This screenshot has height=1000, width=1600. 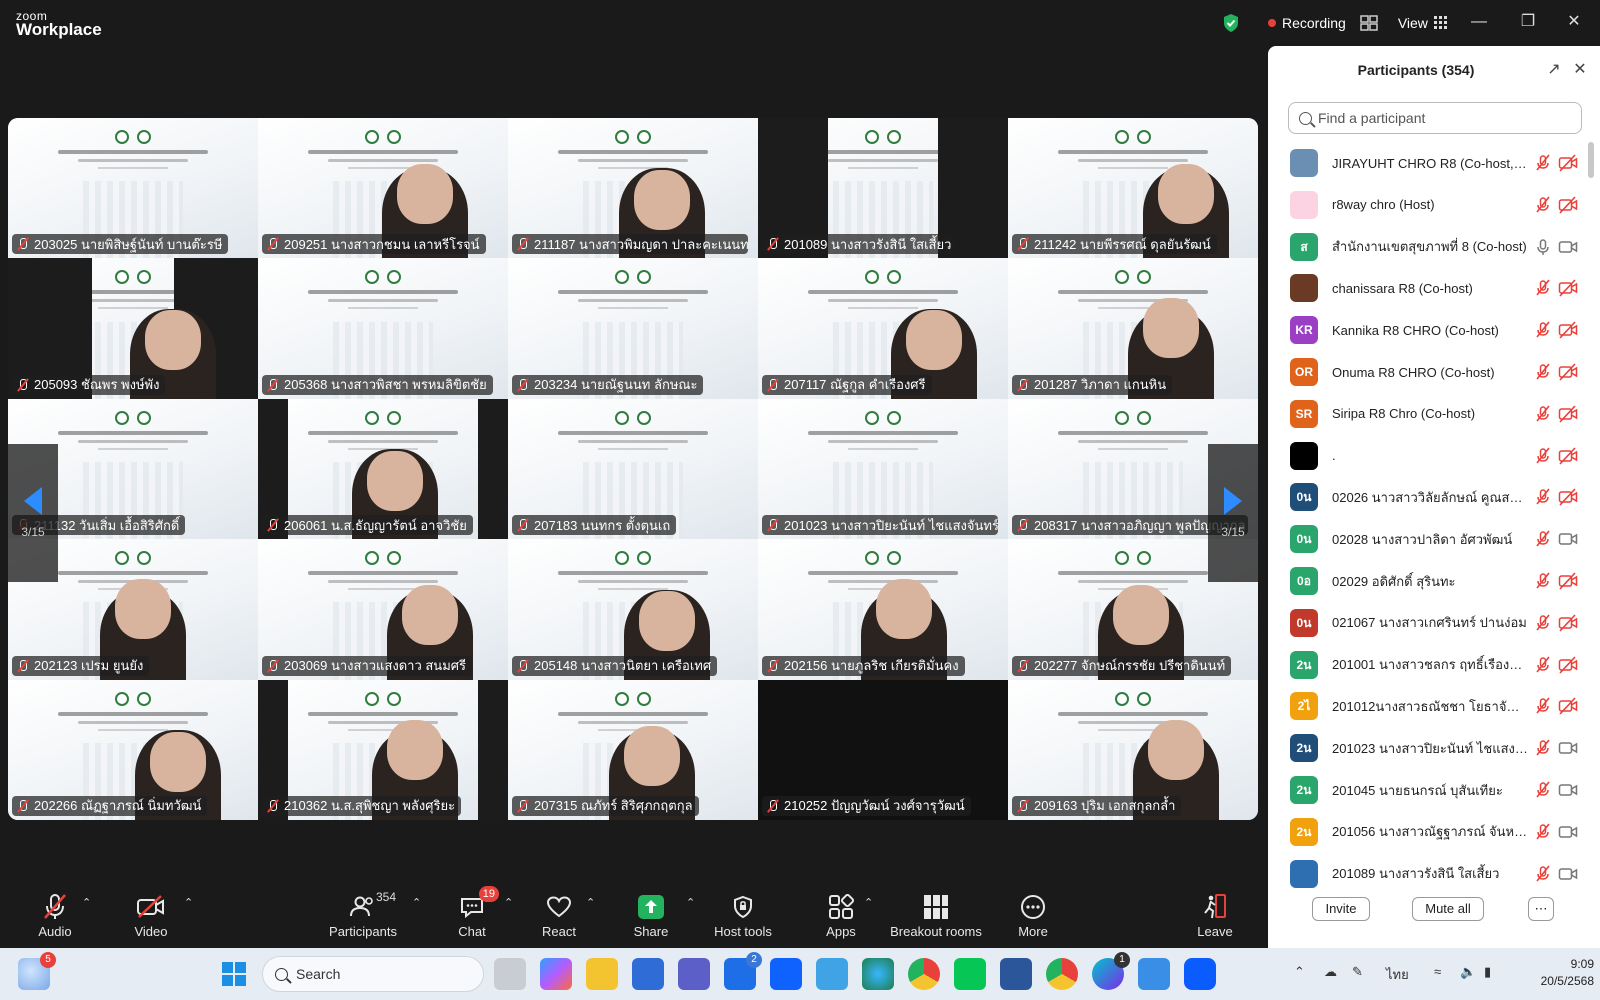 I want to click on share-button: Share, so click(x=651, y=919).